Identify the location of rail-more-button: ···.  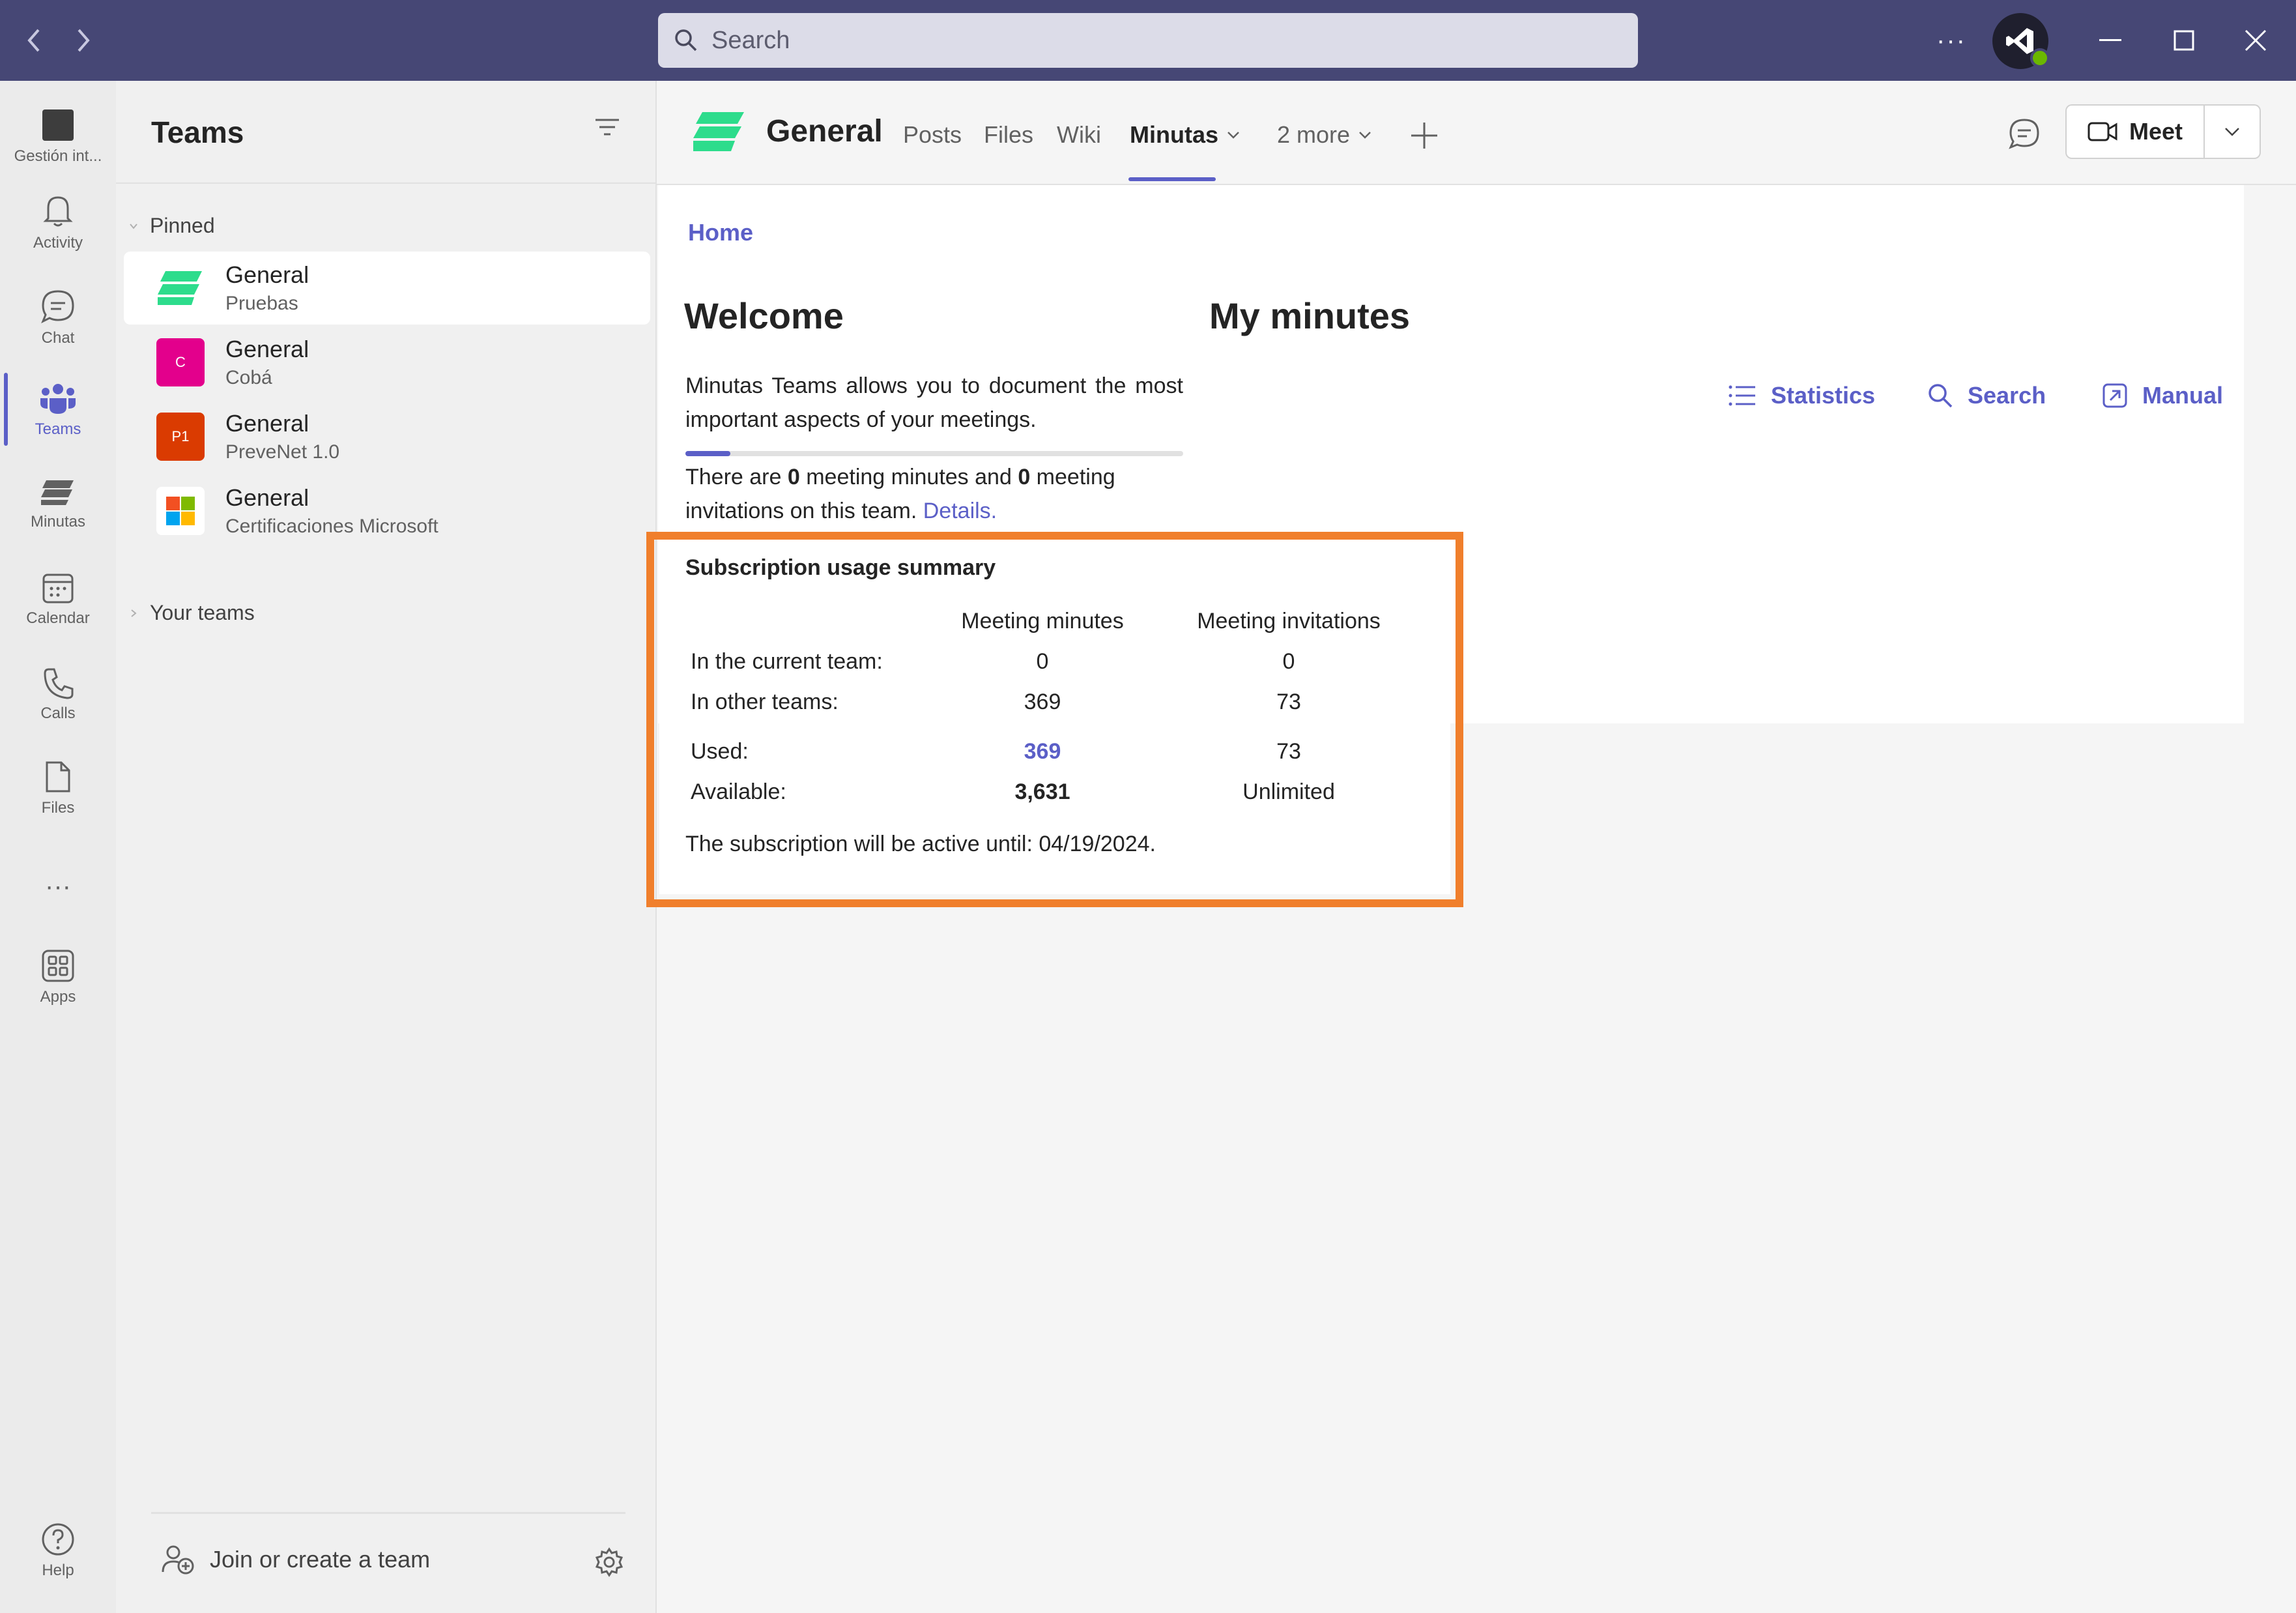
(58, 887).